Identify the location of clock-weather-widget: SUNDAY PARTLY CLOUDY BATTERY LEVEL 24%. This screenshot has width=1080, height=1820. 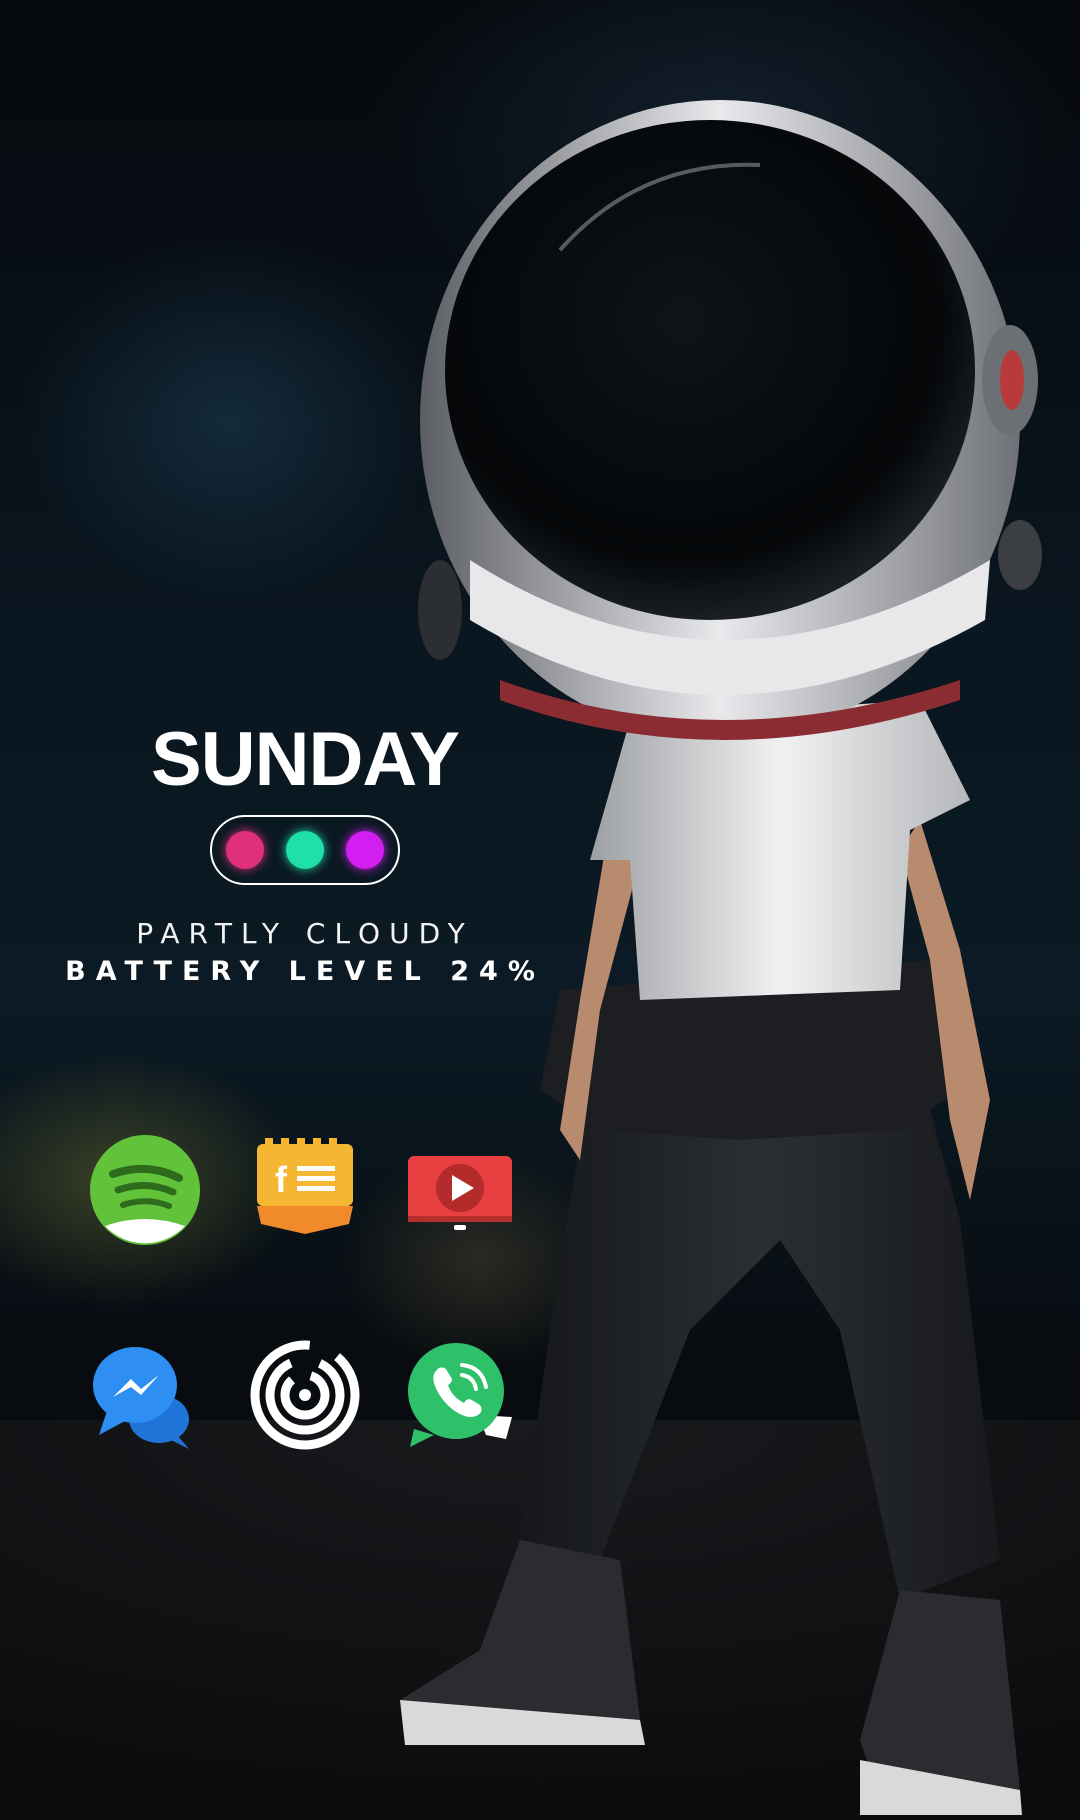
(305, 852).